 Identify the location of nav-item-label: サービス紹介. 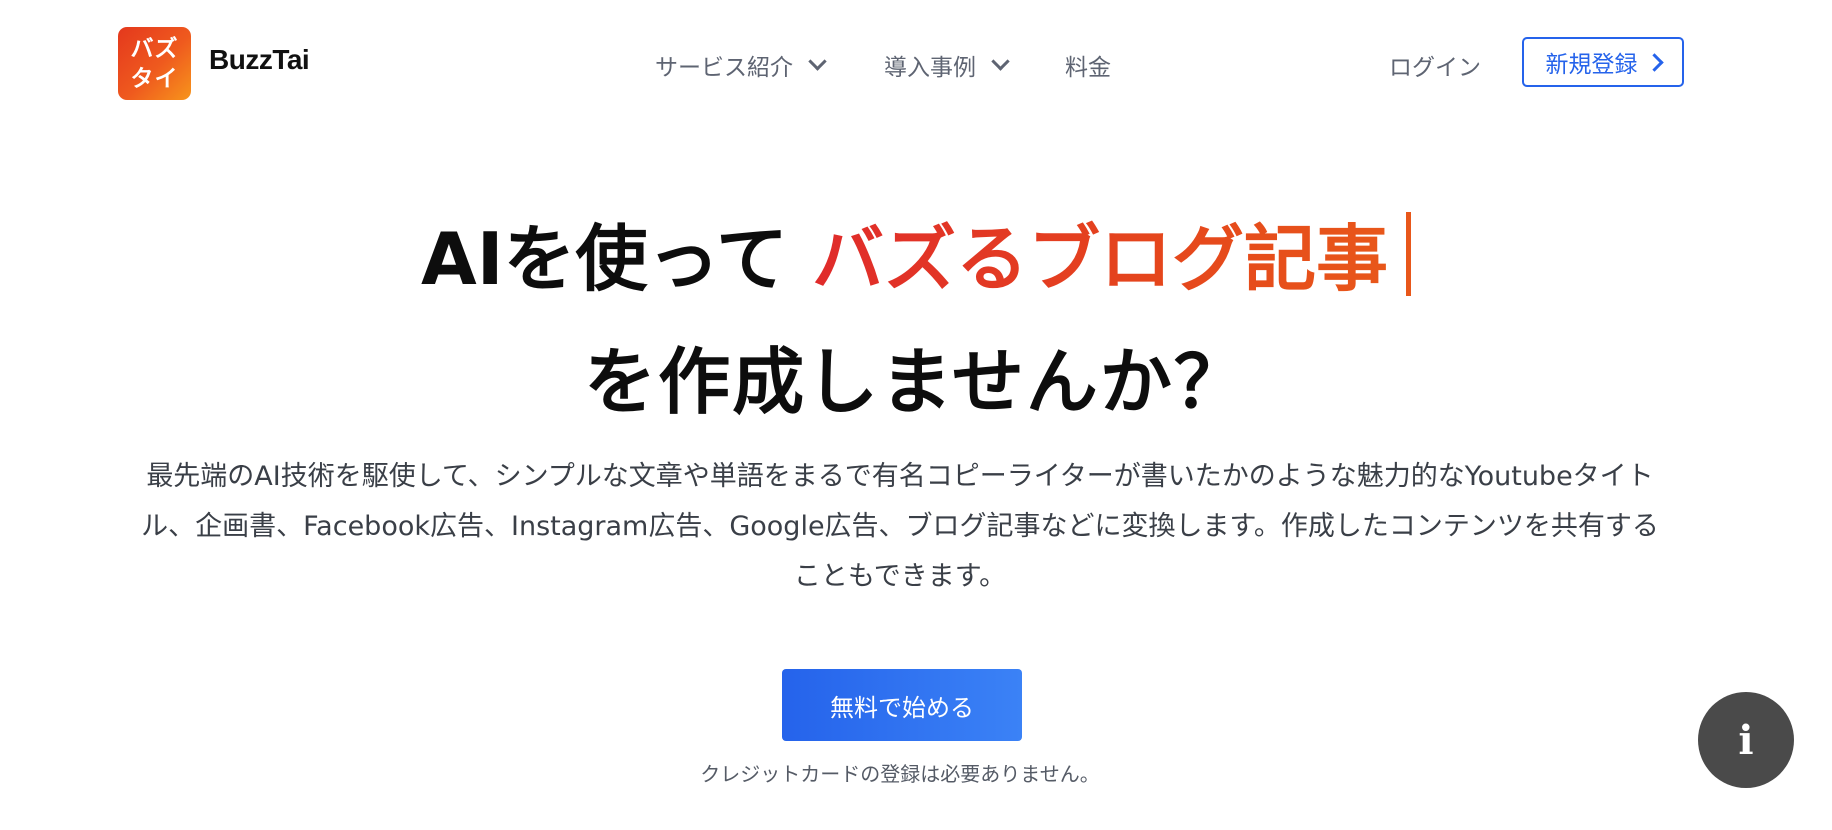
(724, 68).